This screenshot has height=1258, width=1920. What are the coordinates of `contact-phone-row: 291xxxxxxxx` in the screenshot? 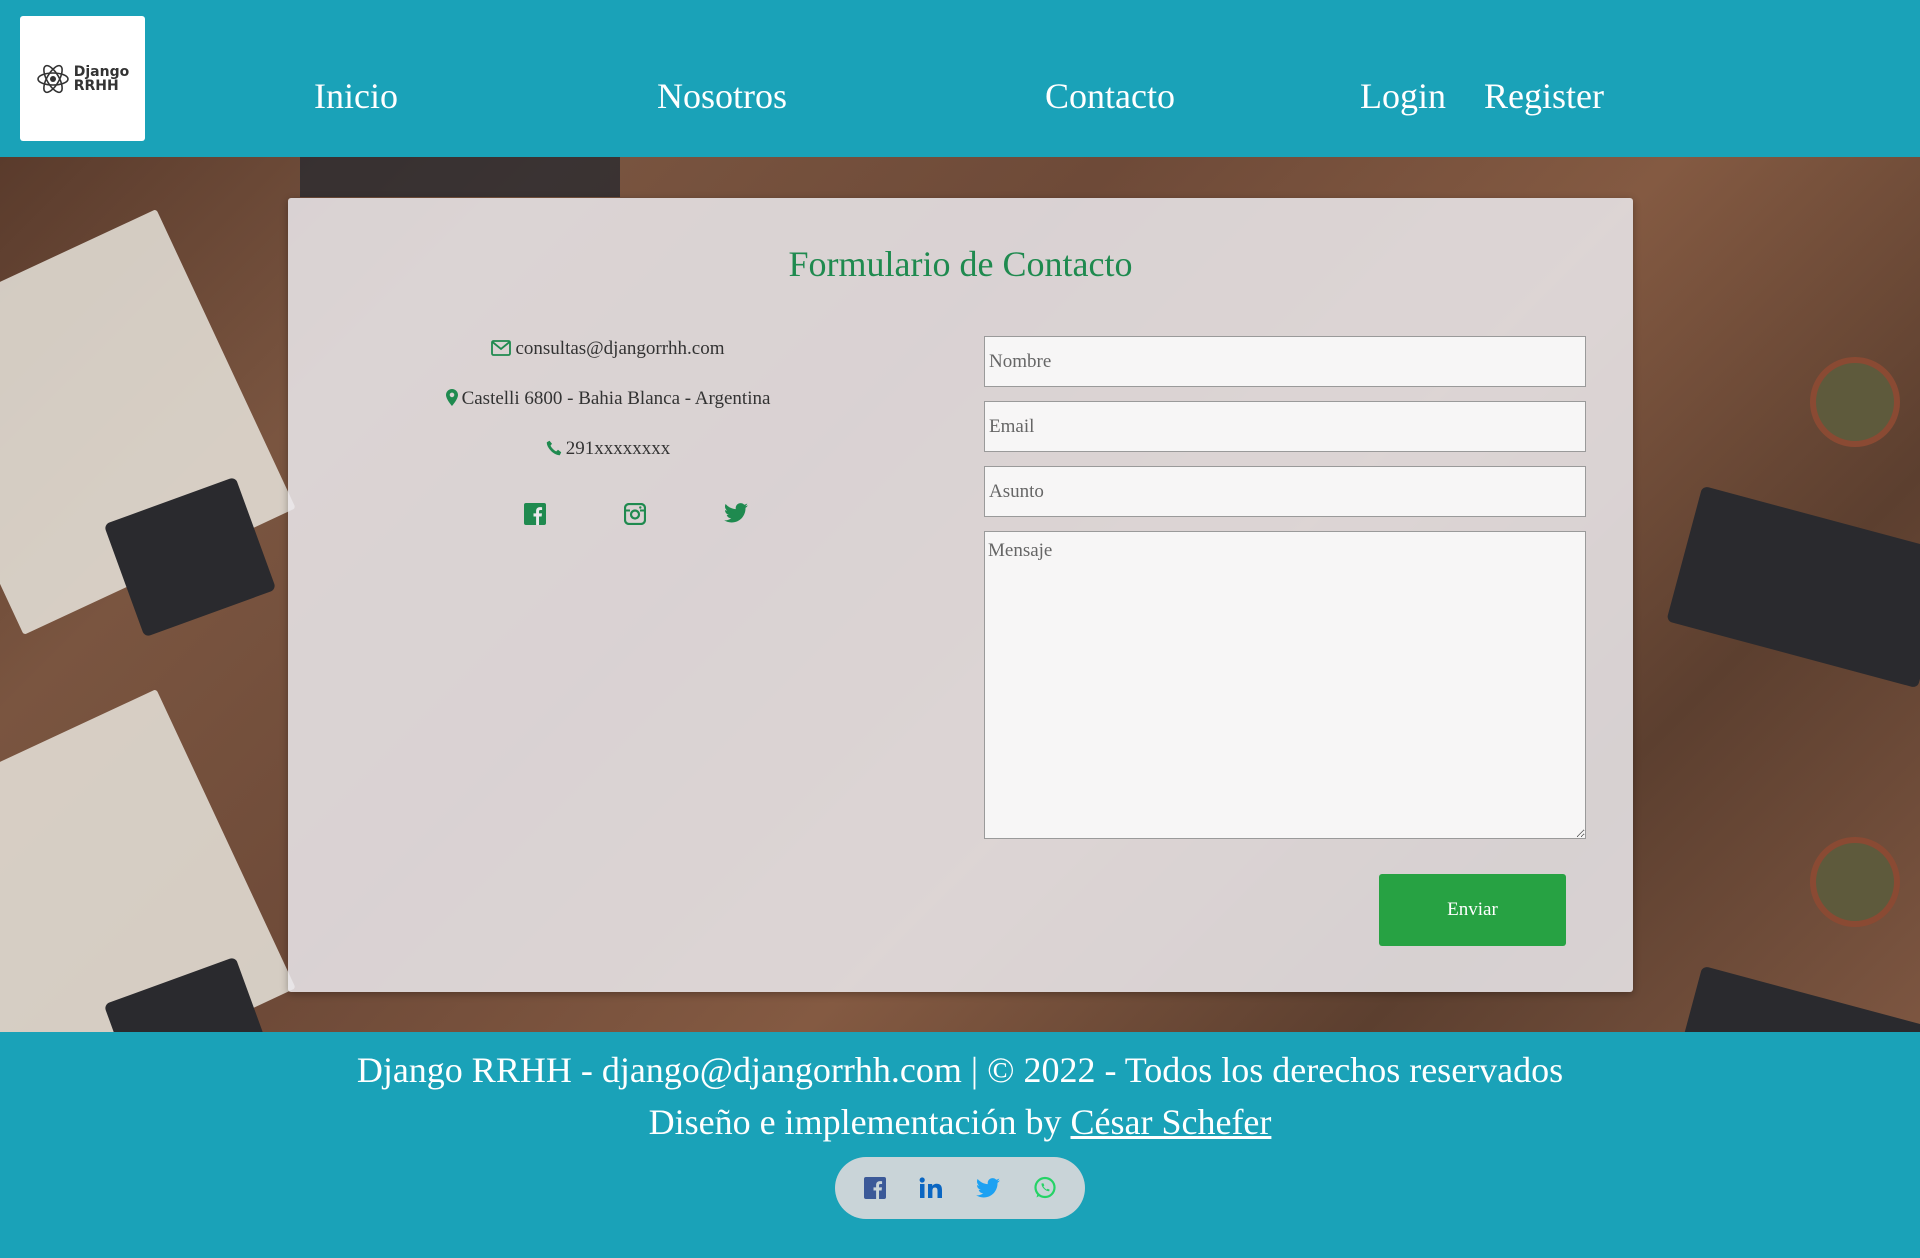 It's located at (608, 449).